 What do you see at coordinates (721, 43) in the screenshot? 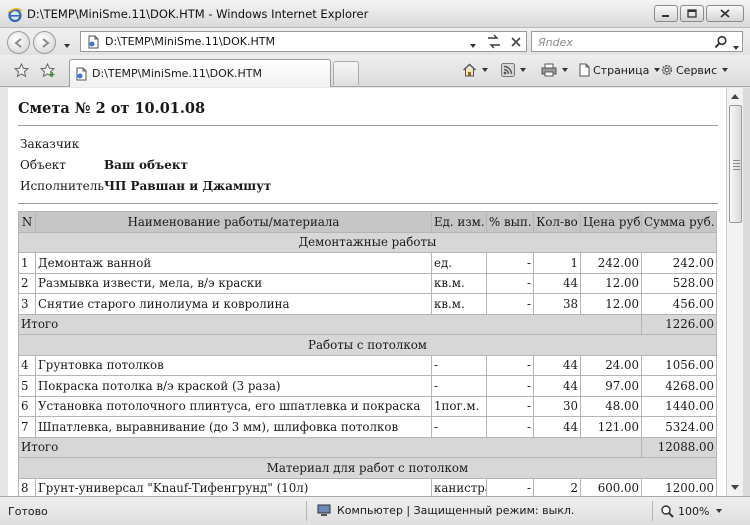
I see `search-icon` at bounding box center [721, 43].